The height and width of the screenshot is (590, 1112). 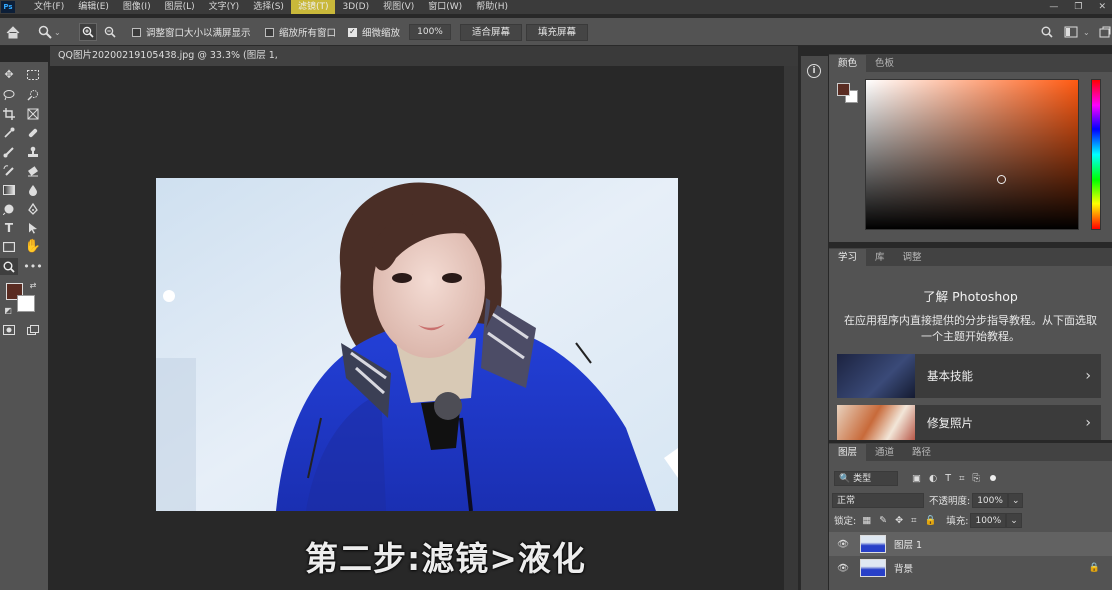 I want to click on pen-tool-icon, so click(x=33, y=208).